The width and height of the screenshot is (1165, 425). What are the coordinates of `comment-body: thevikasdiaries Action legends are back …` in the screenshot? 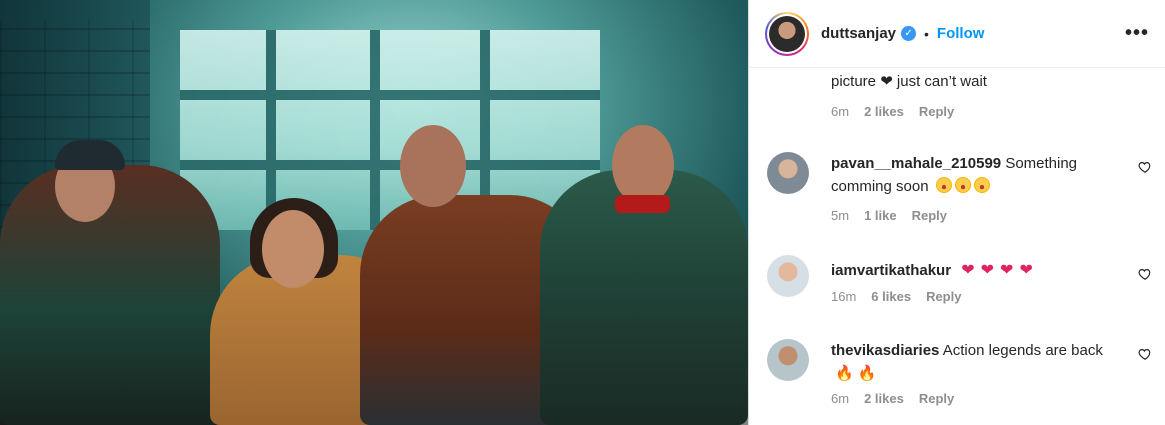 It's located at (971, 362).